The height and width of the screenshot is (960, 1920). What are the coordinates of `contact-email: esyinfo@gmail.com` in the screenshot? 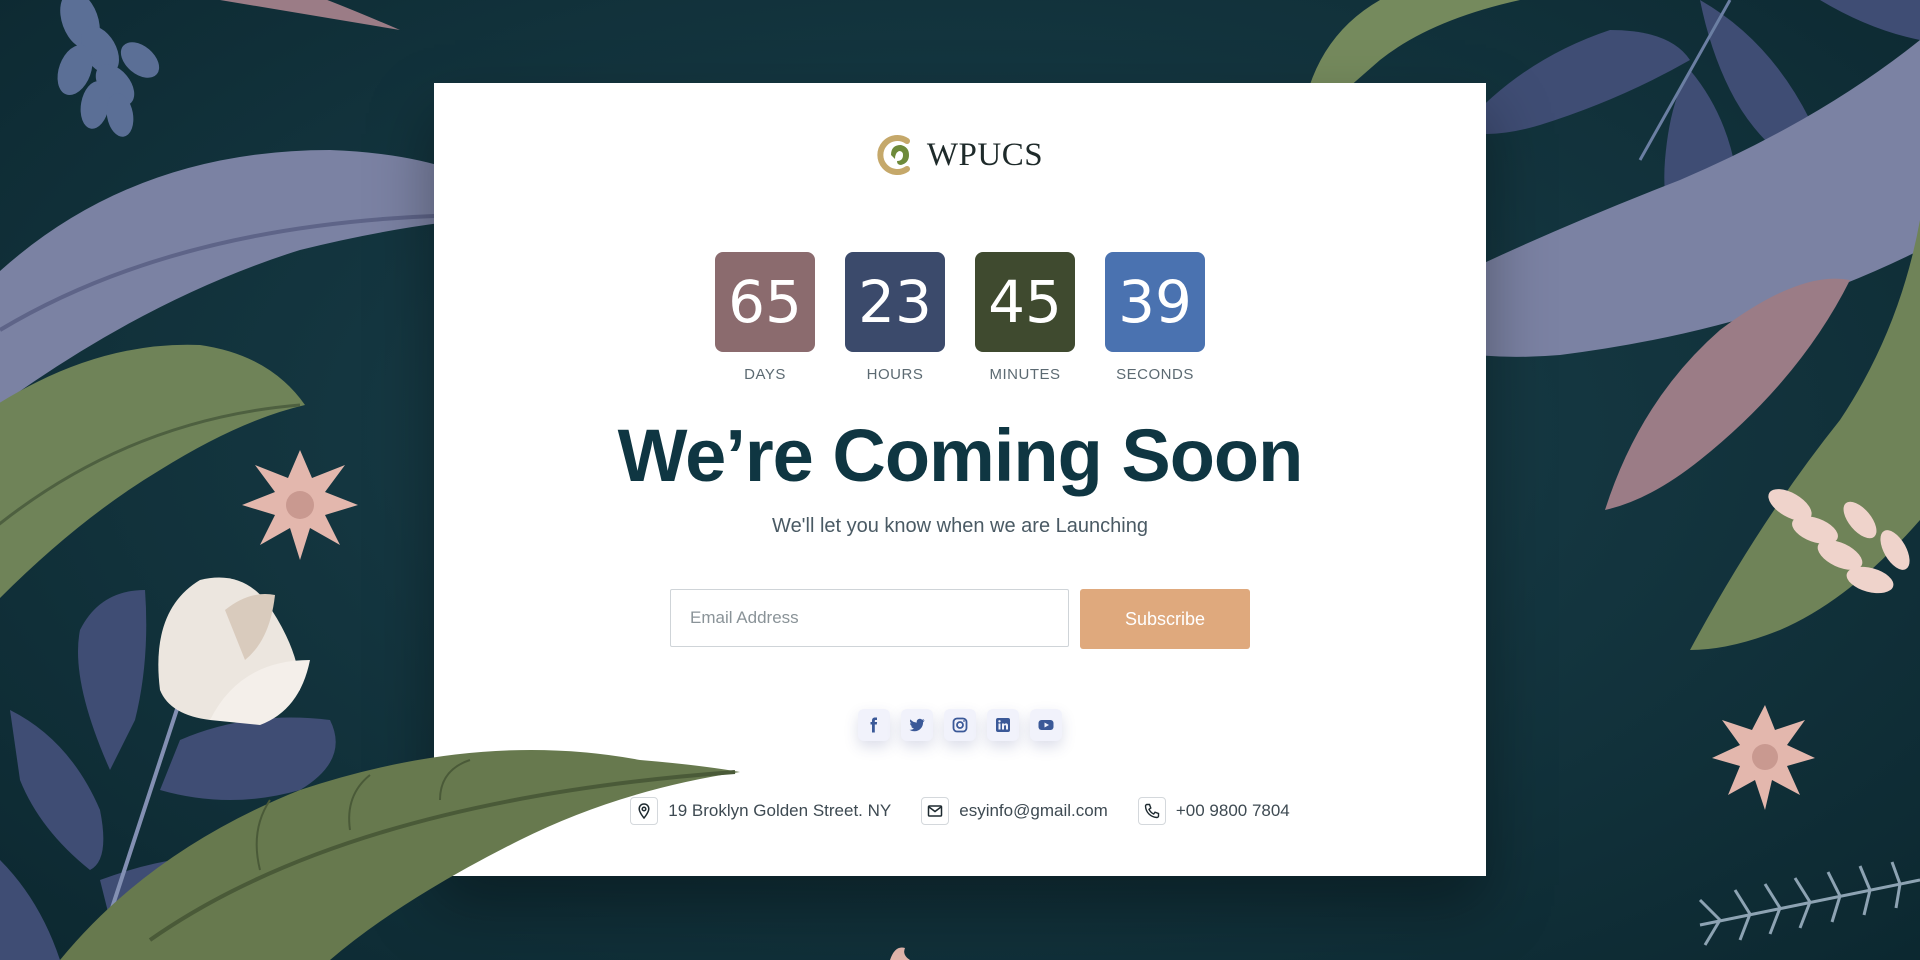 It's located at (1014, 811).